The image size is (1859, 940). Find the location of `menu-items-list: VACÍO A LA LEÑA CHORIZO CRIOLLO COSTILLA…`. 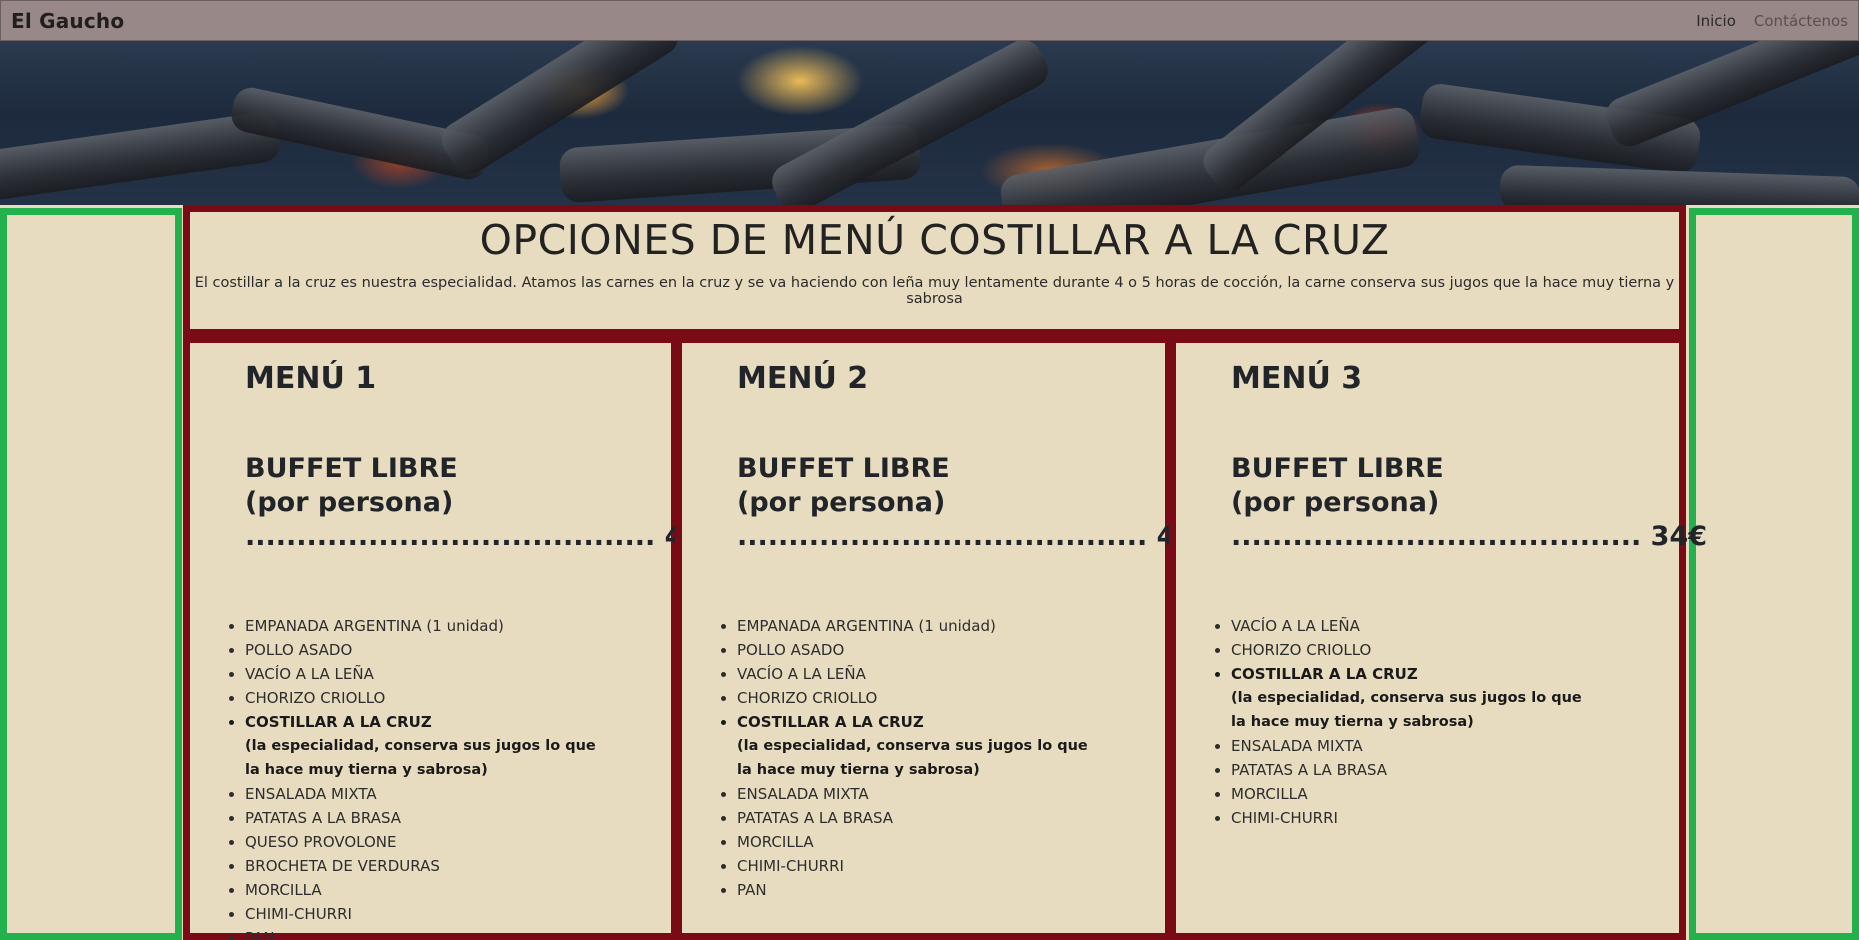

menu-items-list: VACÍO A LA LEÑA CHORIZO CRIOLLO COSTILLA… is located at coordinates (1450, 722).